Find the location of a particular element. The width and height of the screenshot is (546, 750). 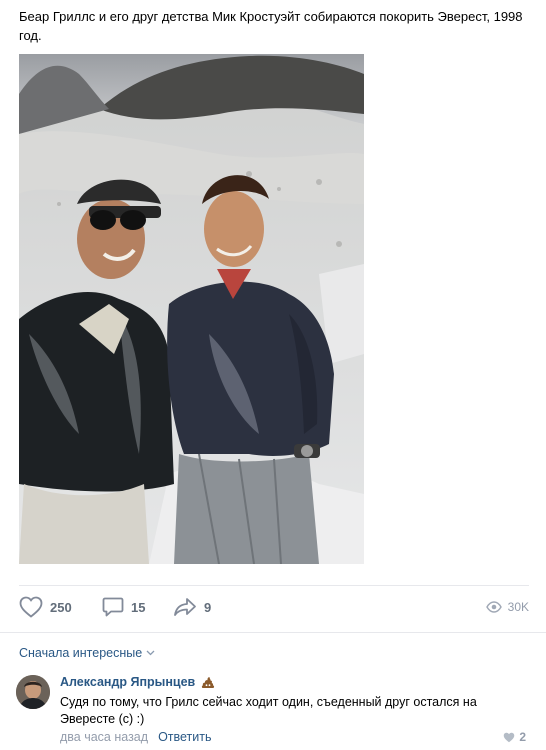

comment-time: два часа назад is located at coordinates (104, 737).